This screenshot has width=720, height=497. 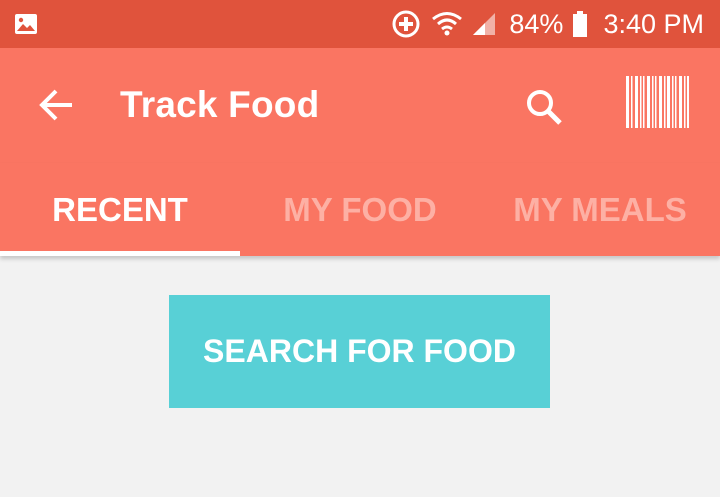 What do you see at coordinates (220, 104) in the screenshot?
I see `page-title: Track Food` at bounding box center [220, 104].